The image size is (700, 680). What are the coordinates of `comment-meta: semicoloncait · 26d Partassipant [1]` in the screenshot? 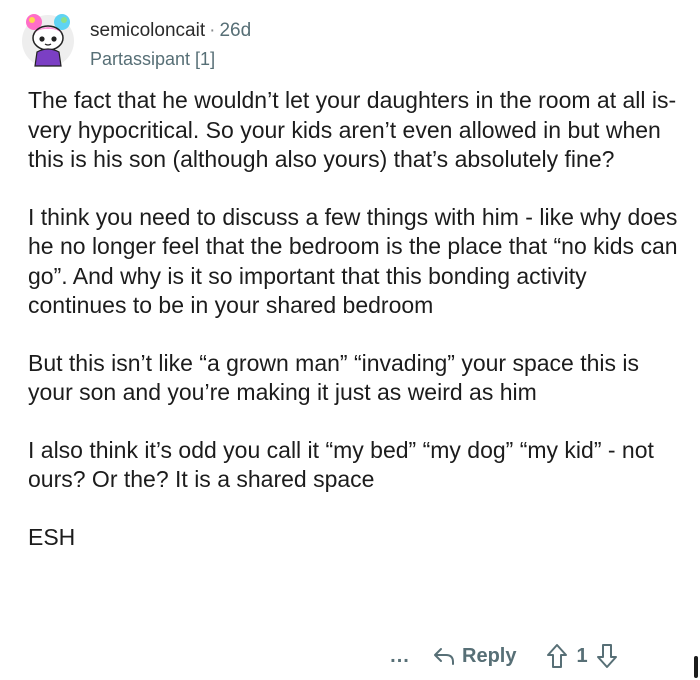 It's located at (170, 45).